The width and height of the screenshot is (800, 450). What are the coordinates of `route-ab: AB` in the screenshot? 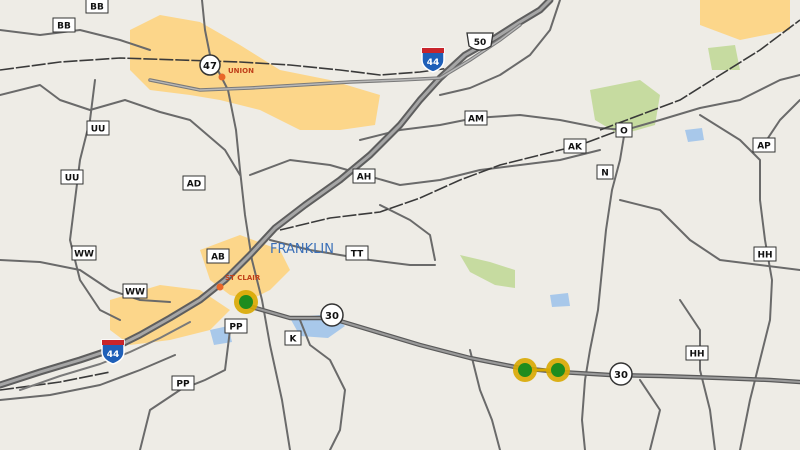 It's located at (218, 256).